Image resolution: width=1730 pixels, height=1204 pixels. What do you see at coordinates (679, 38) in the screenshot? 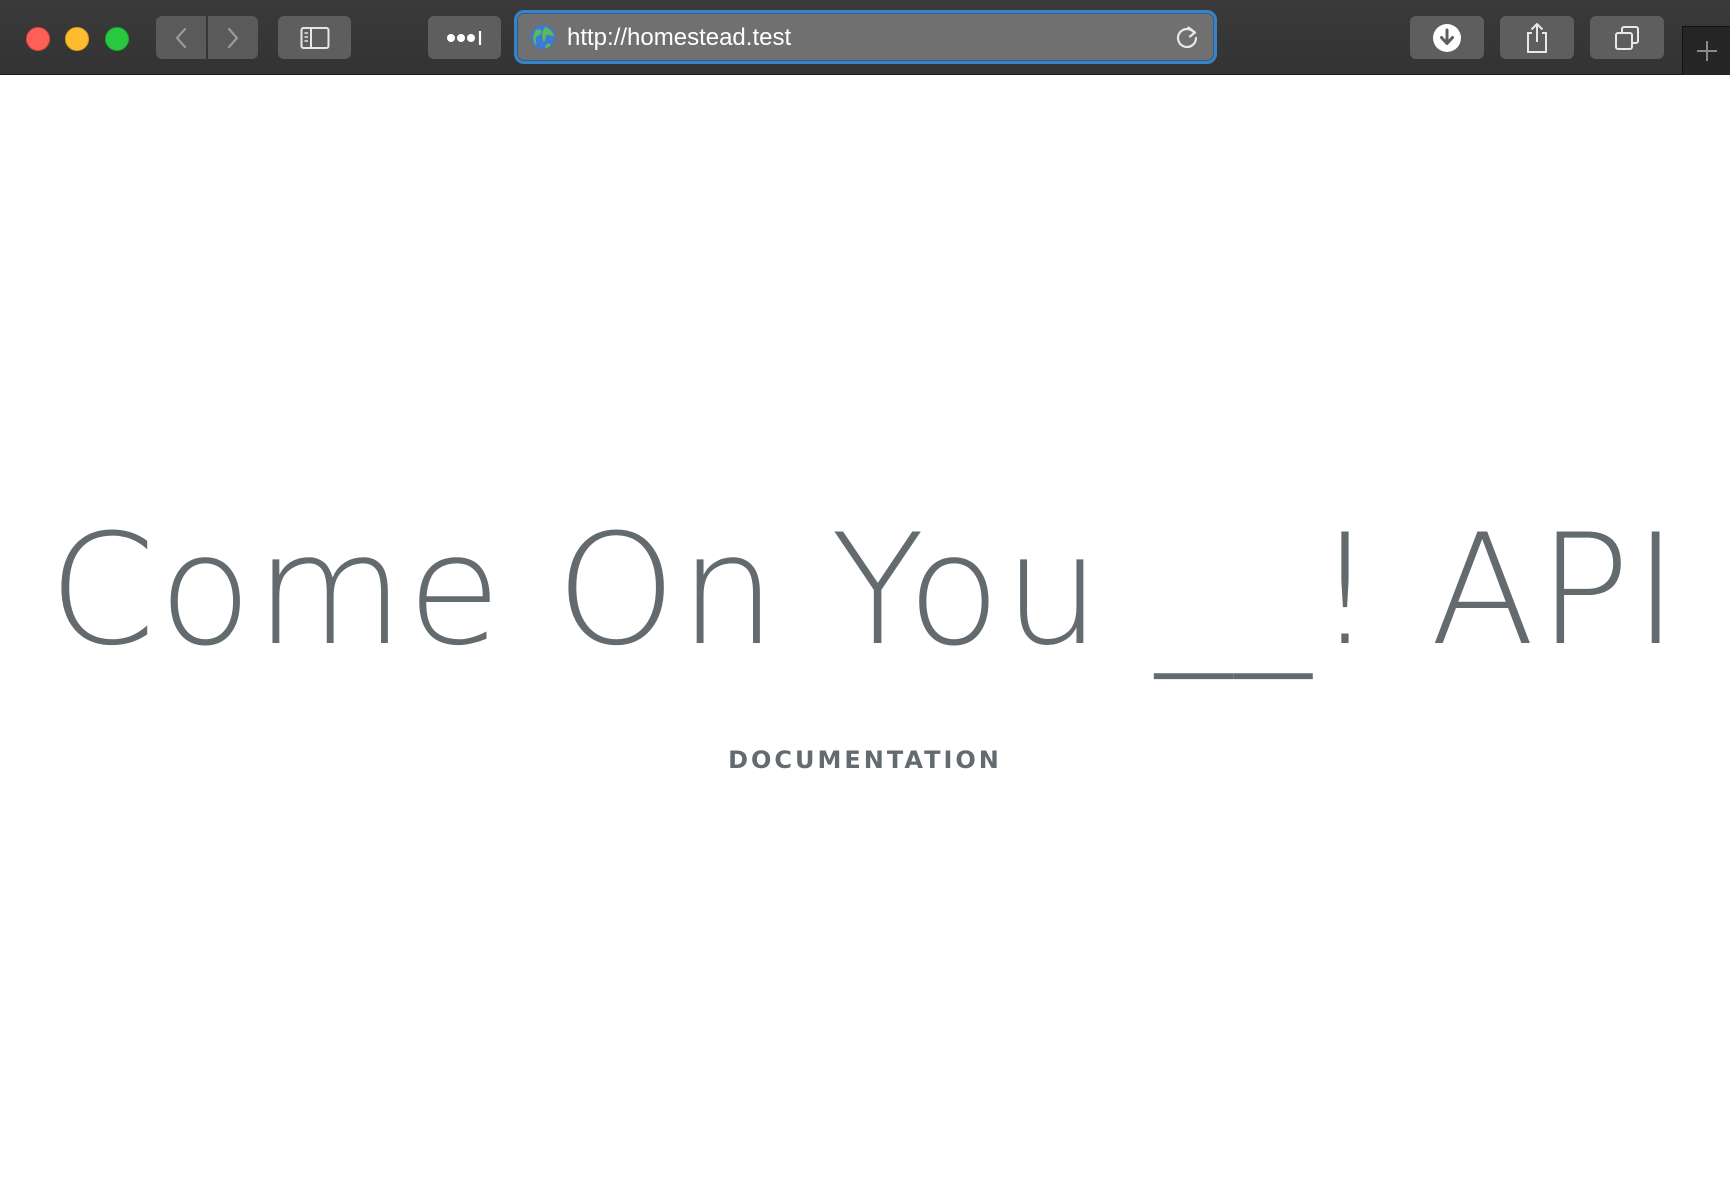
I see `url-text: http://homestead.test` at bounding box center [679, 38].